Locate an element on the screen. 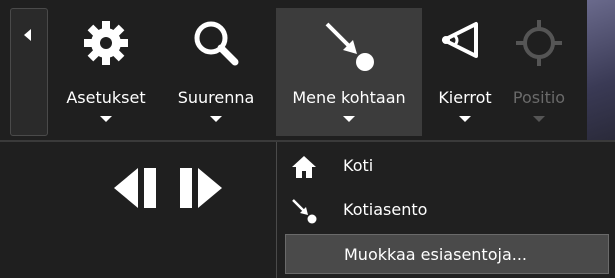 Image resolution: width=615 pixels, height=278 pixels. rotations-button: Kierrot is located at coordinates (465, 72).